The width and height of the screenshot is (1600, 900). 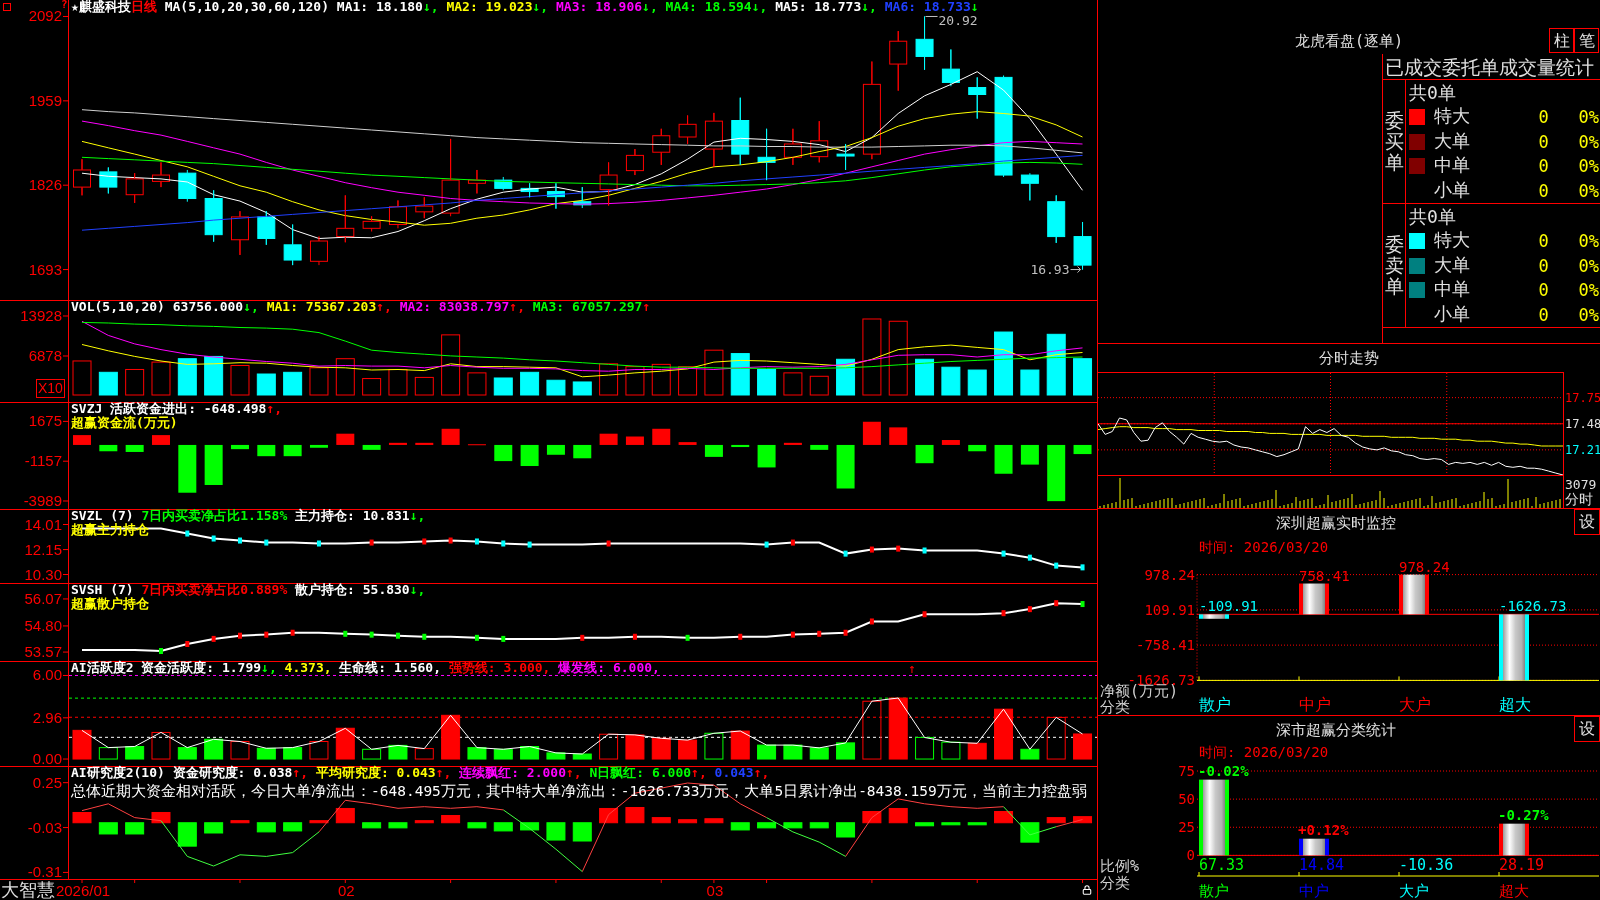 I want to click on square-icon, so click(x=7, y=7).